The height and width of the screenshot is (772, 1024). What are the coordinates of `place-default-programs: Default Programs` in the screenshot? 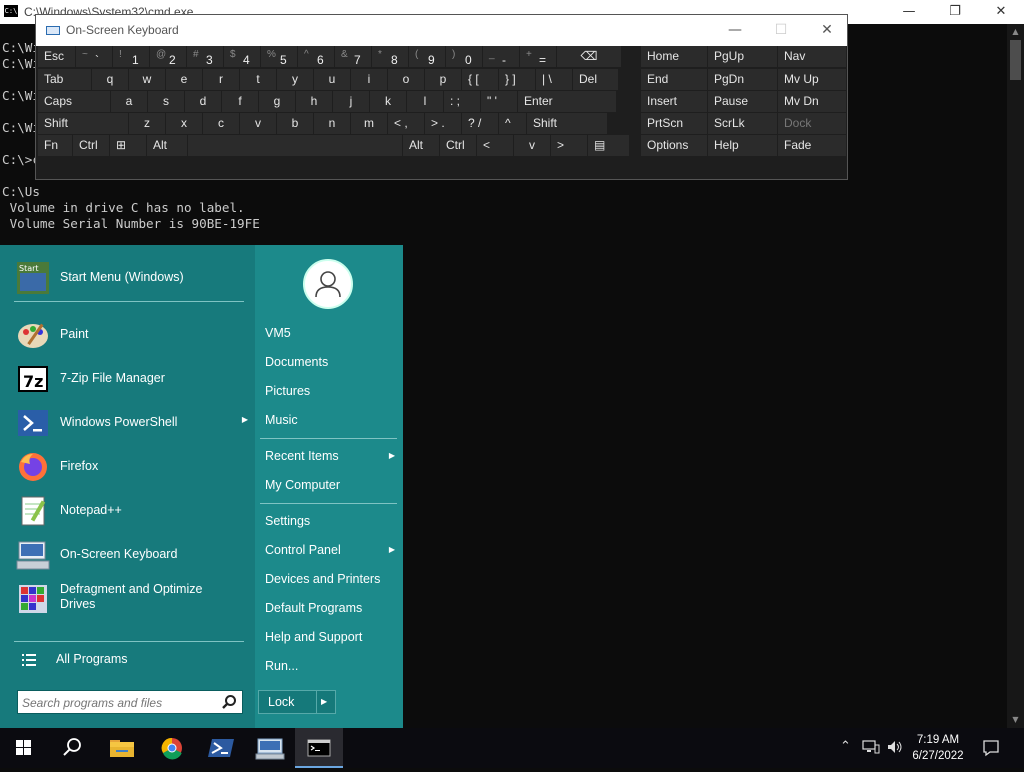 It's located at (331, 608).